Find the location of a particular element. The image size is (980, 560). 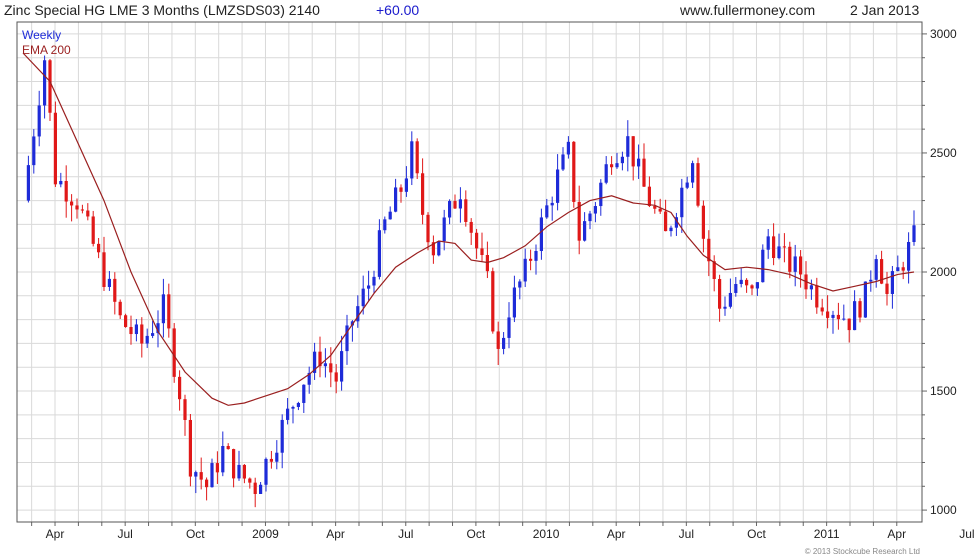

copyright-text: © 2013 Stockcube Research Ltd is located at coordinates (862, 551).